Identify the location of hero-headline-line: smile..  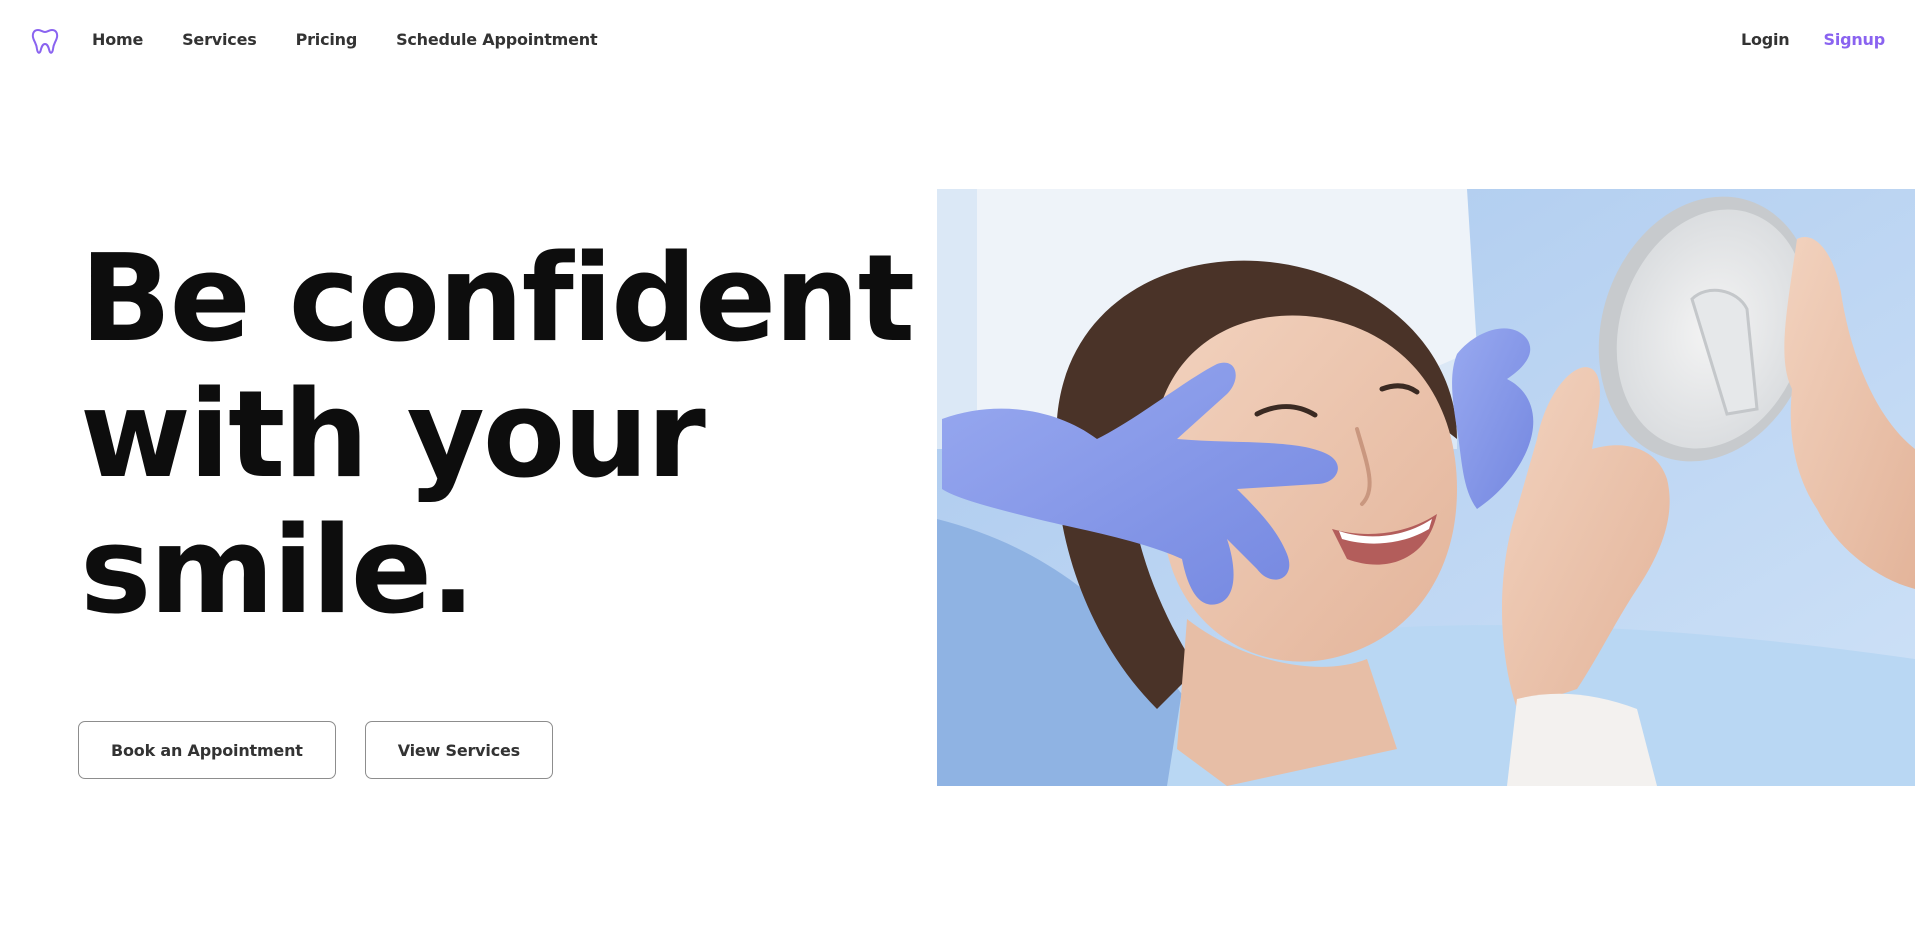
(278, 571).